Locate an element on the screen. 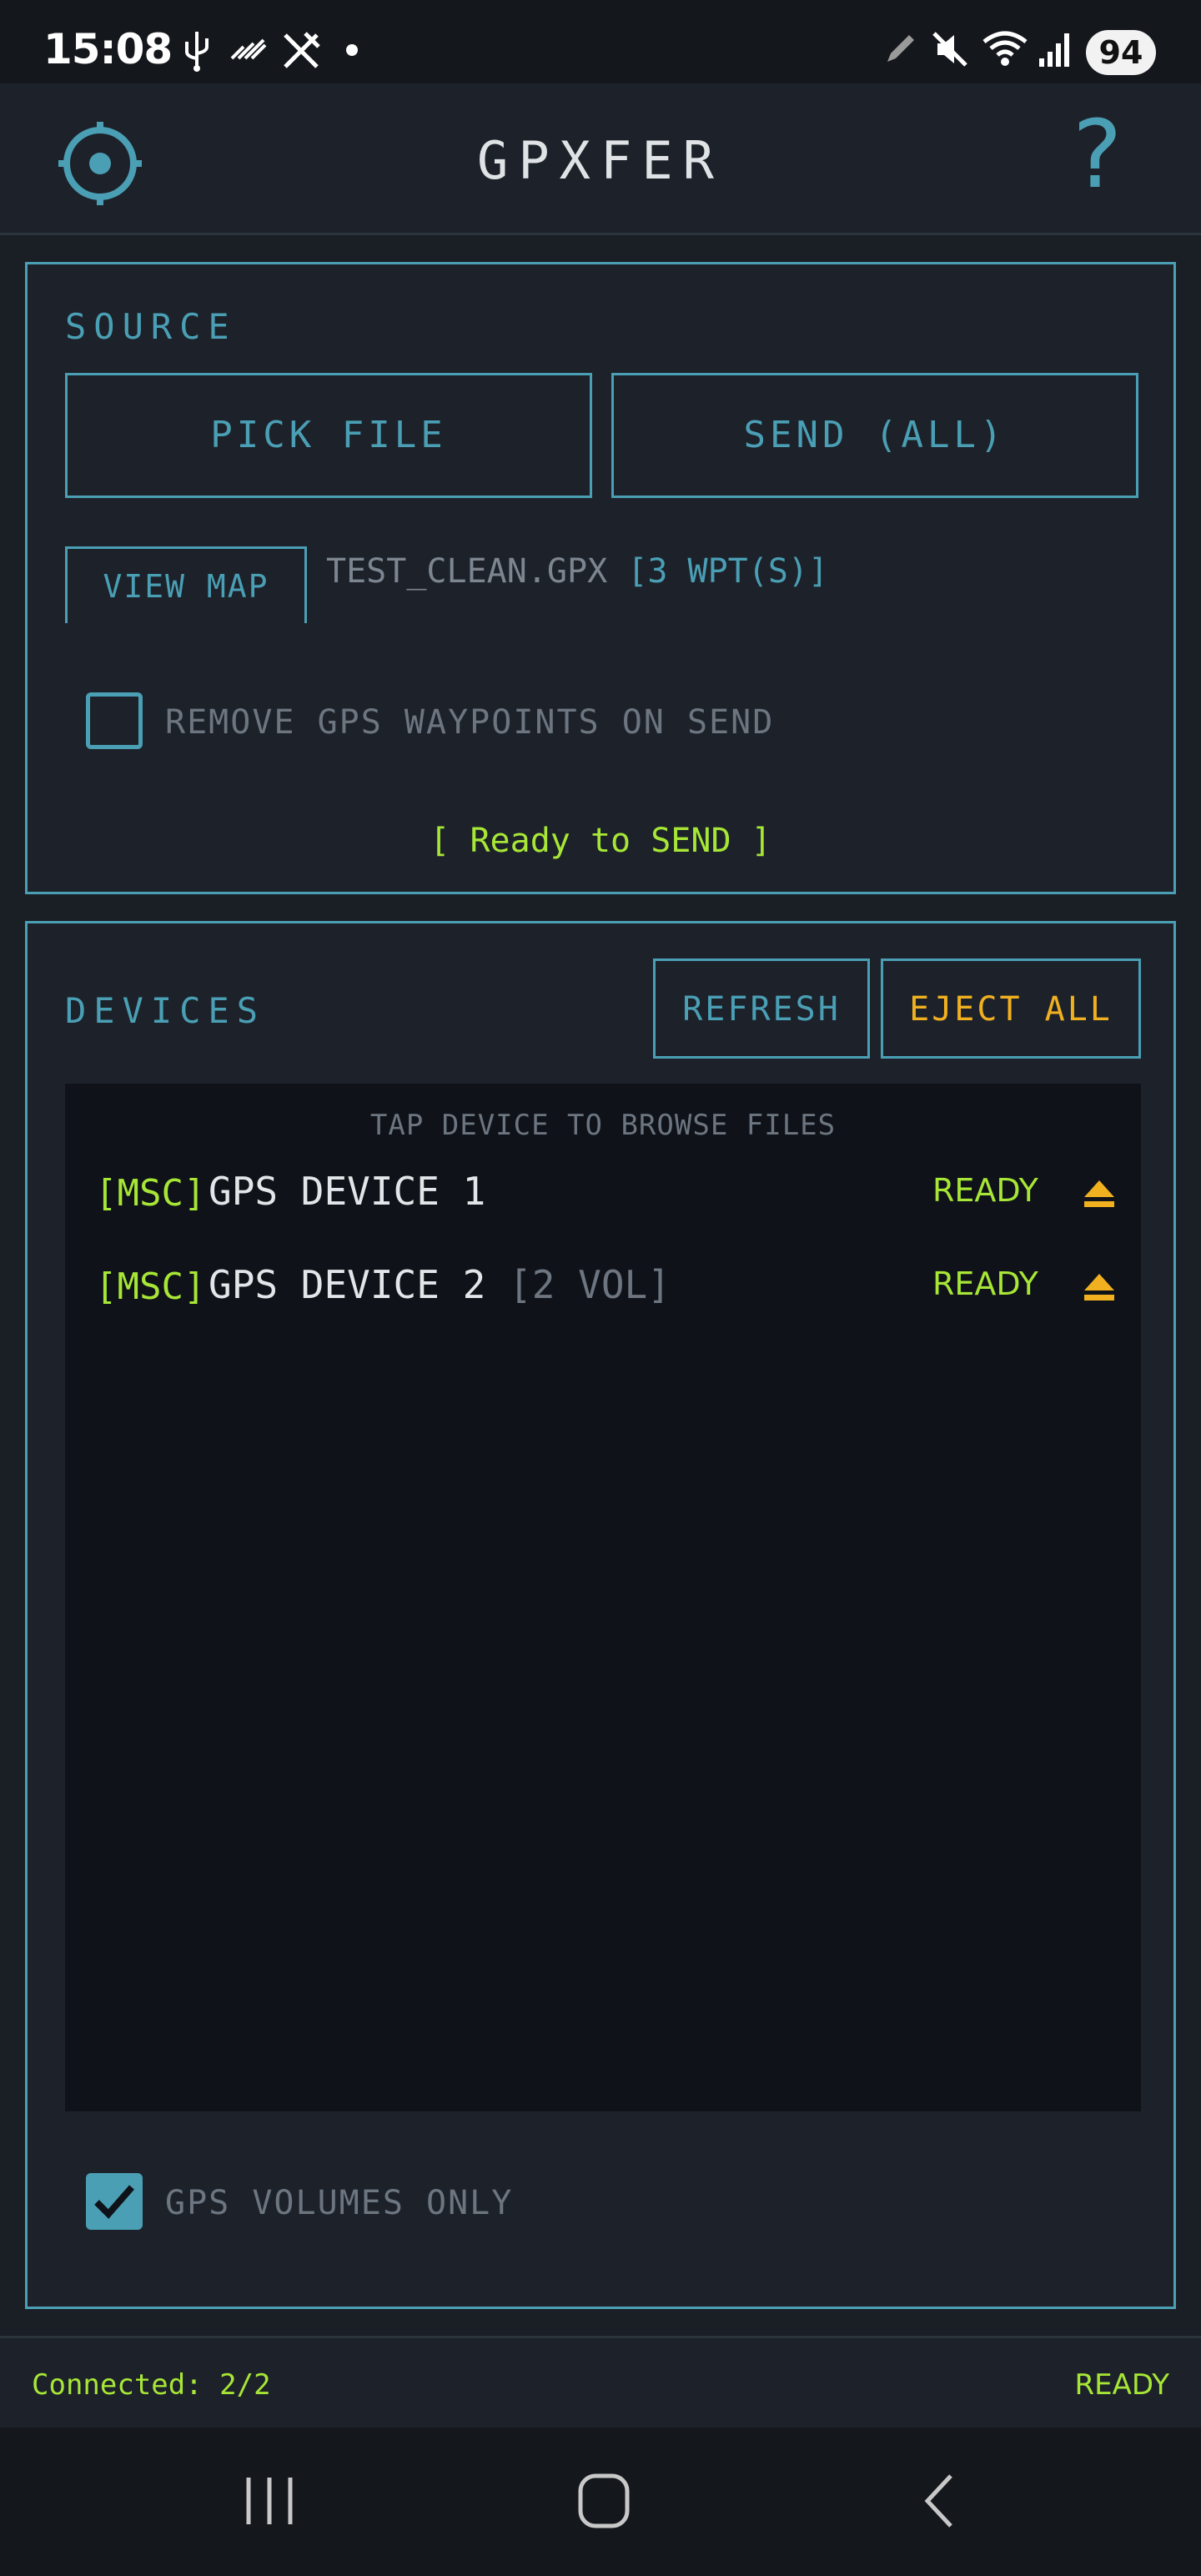 The height and width of the screenshot is (2576, 1201). device-name: GPS DEVICE 1 is located at coordinates (347, 1191).